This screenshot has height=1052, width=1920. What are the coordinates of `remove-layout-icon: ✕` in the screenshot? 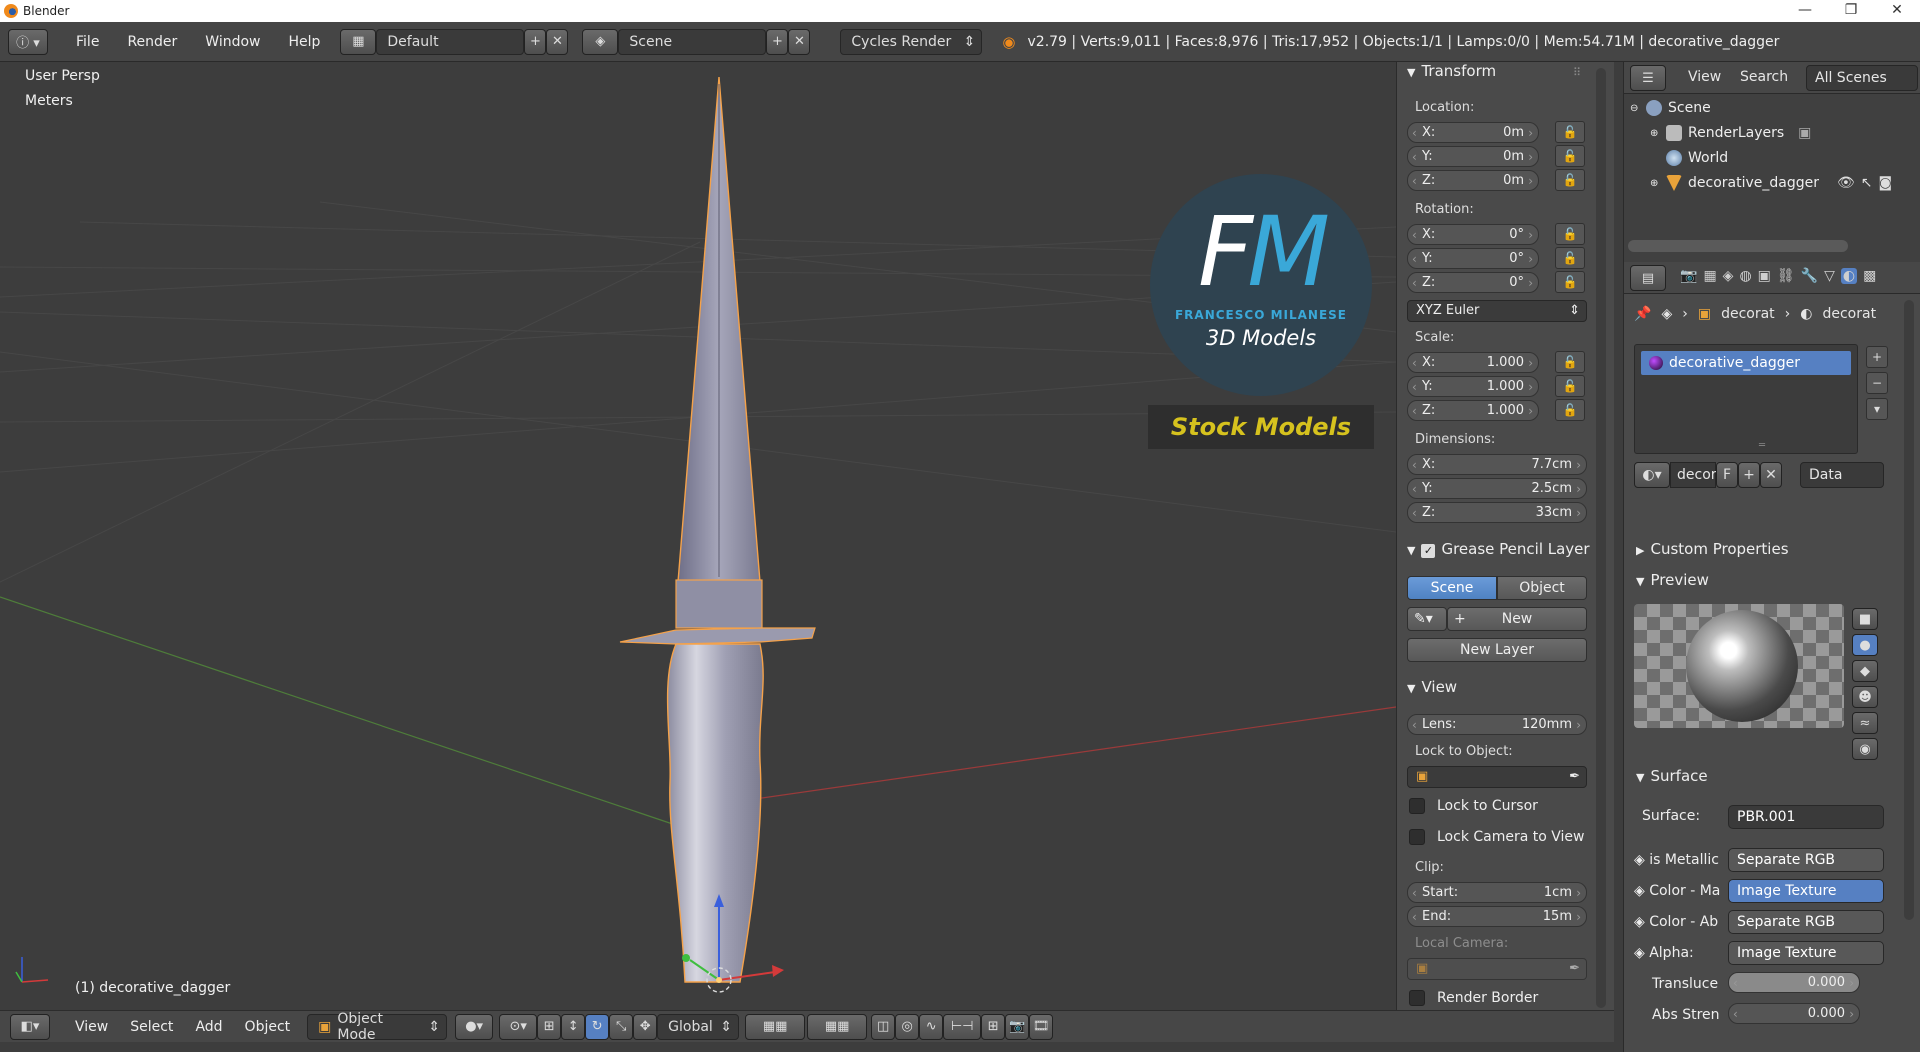 It's located at (557, 41).